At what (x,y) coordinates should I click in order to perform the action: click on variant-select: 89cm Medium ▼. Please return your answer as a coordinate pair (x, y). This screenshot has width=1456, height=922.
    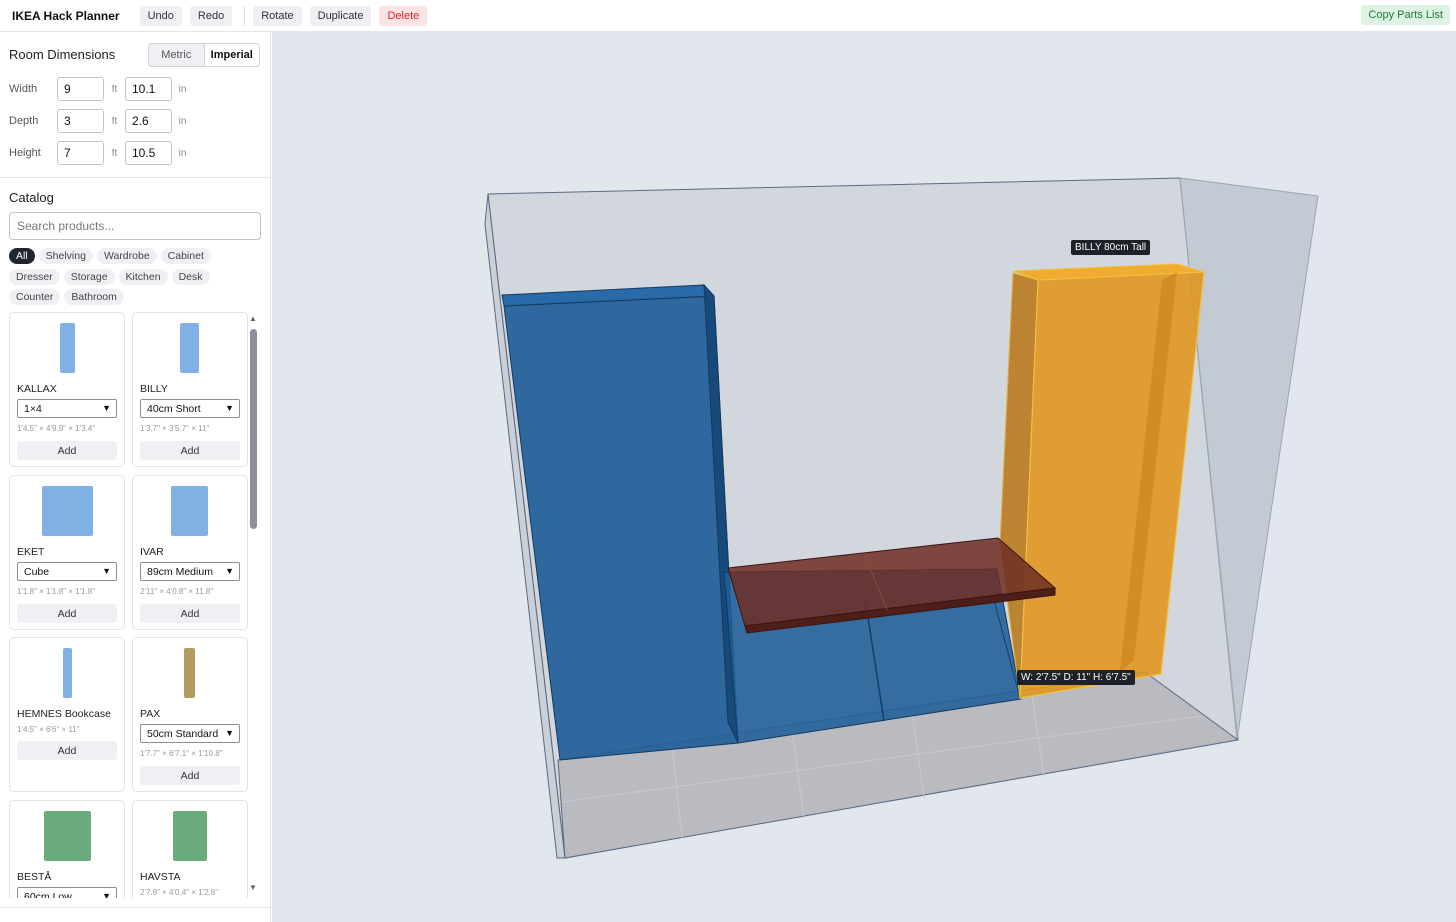
    Looking at the image, I should click on (190, 571).